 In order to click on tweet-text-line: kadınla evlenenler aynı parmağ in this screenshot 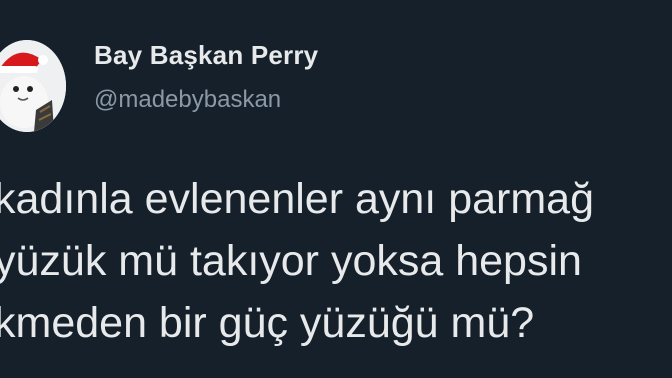, I will do `click(297, 199)`.